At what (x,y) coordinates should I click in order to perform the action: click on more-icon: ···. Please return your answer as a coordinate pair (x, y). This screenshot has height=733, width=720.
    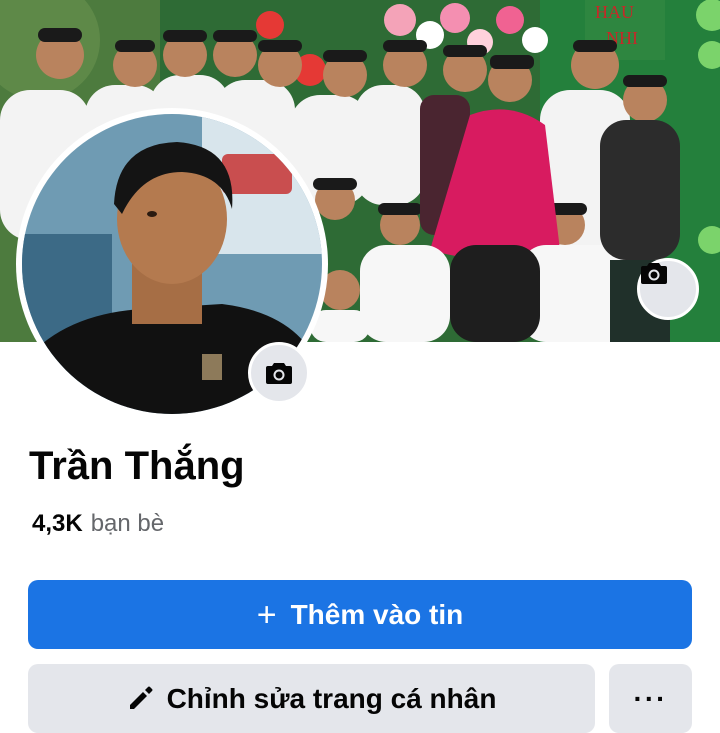
    Looking at the image, I should click on (650, 698).